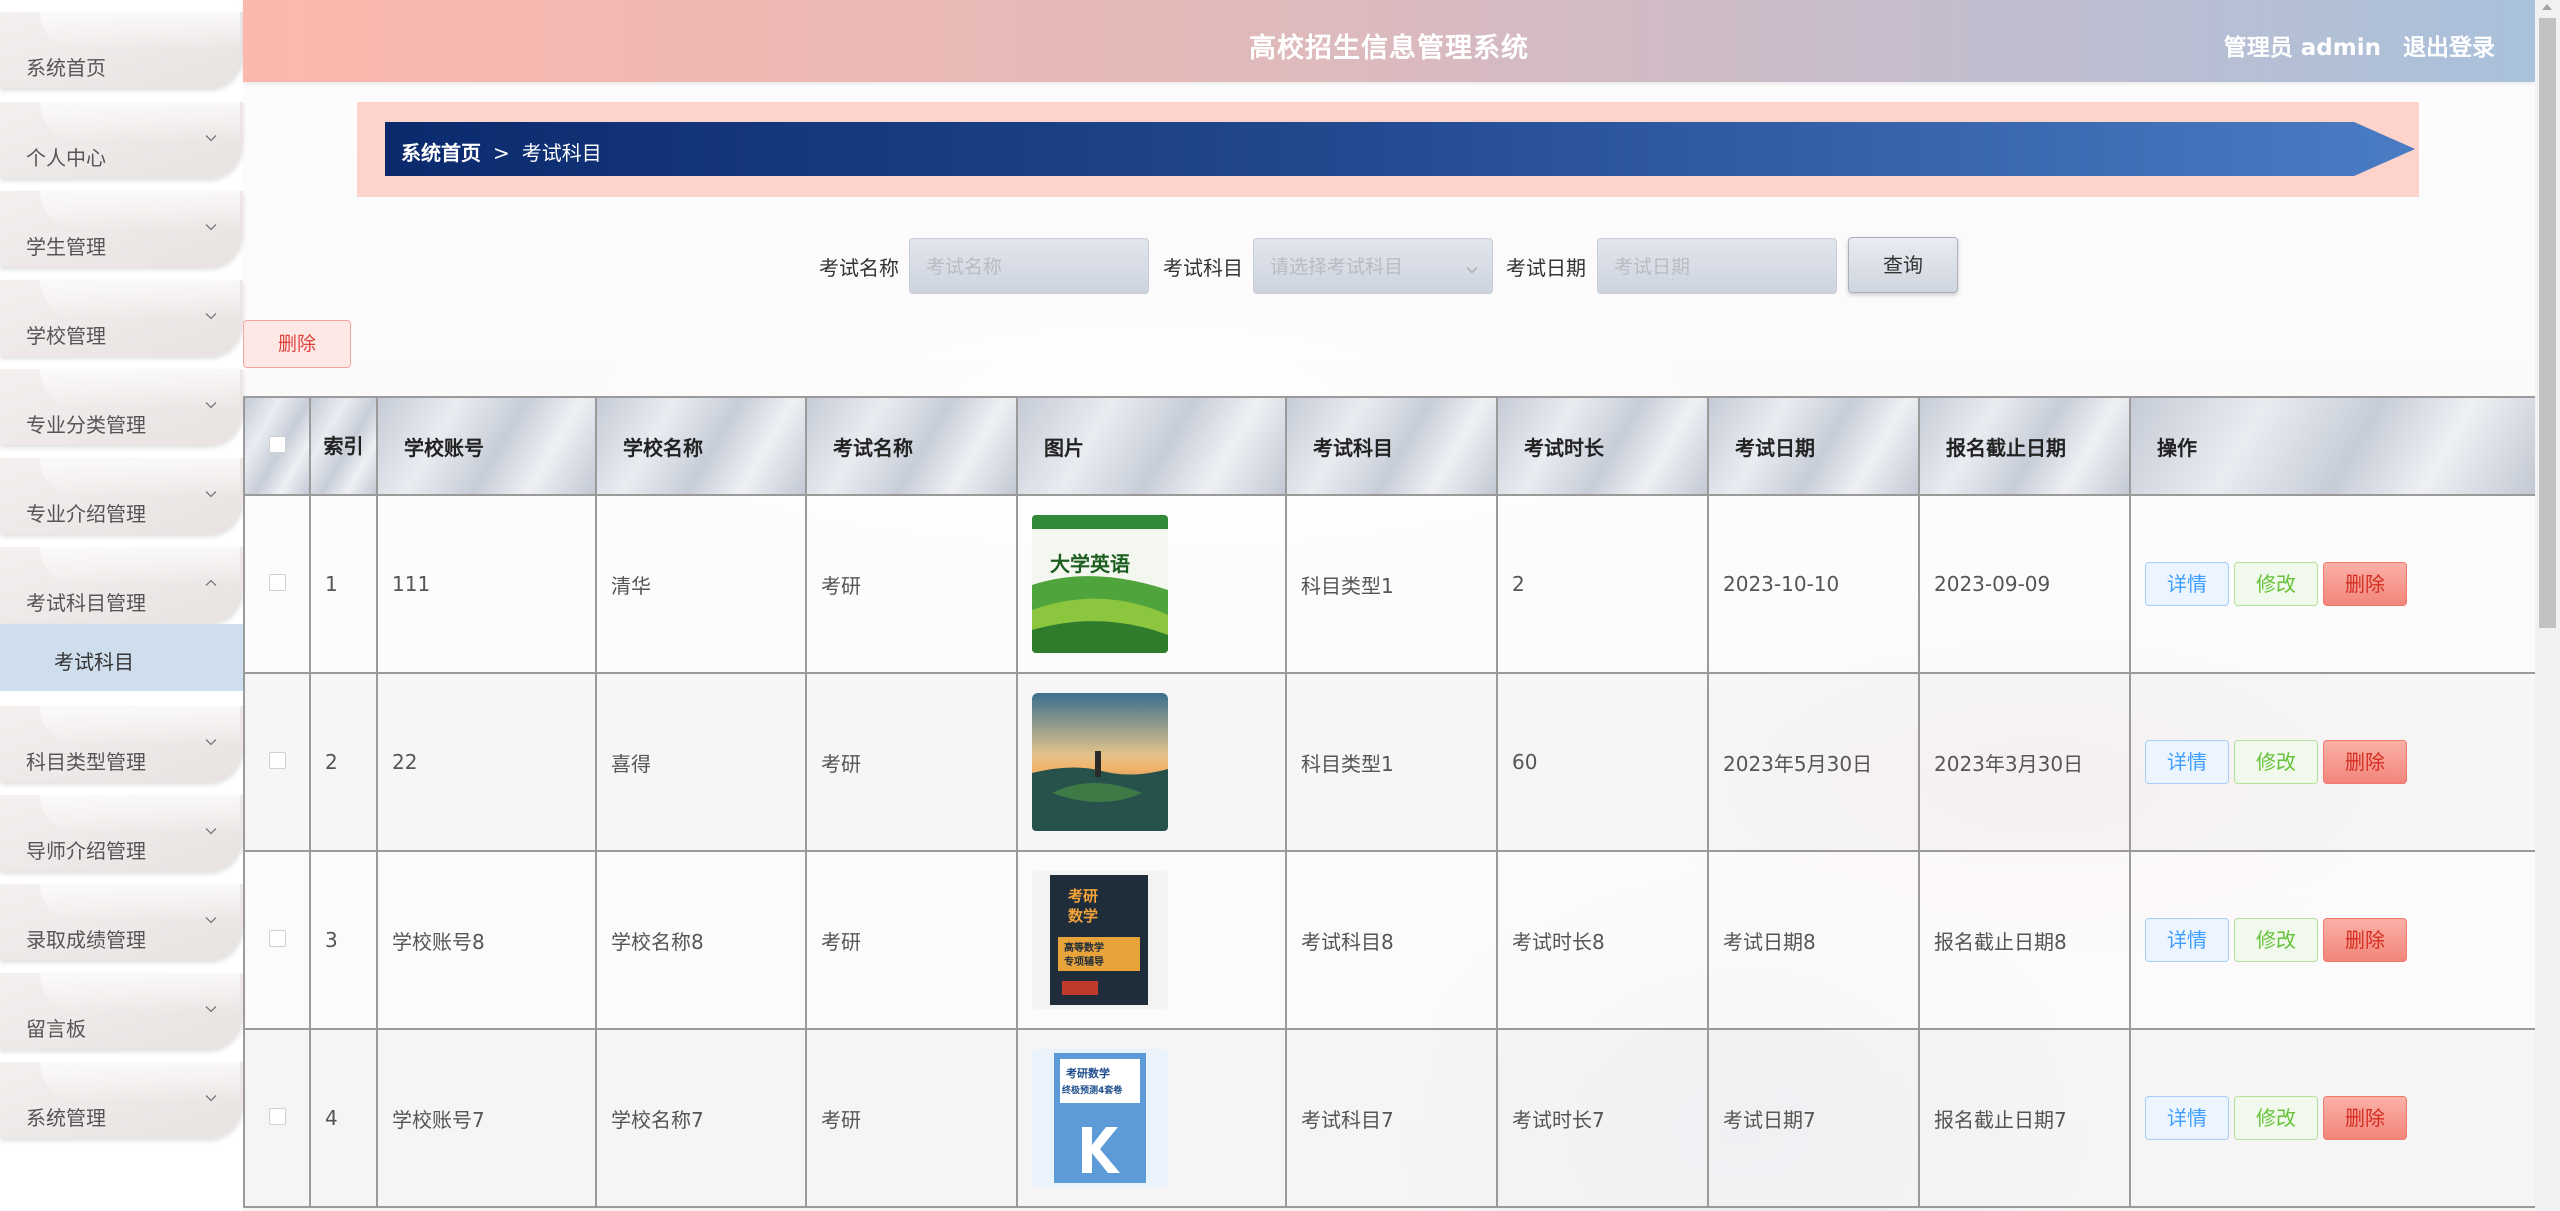 Image resolution: width=2560 pixels, height=1211 pixels. I want to click on sidebar-item-message-board: 留言板, so click(121, 1011).